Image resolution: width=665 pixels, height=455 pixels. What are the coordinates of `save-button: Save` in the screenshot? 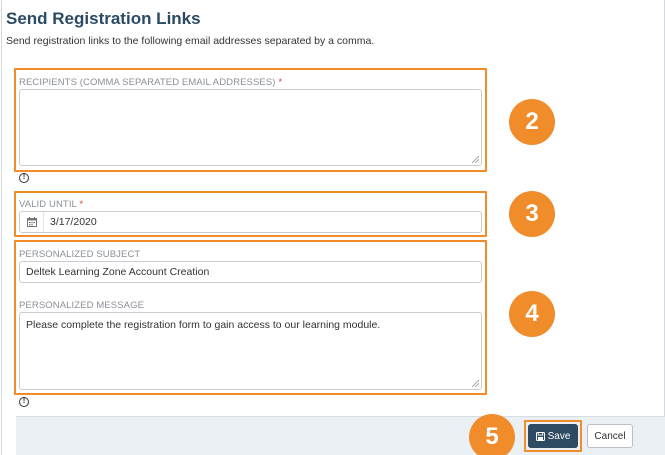 It's located at (553, 436).